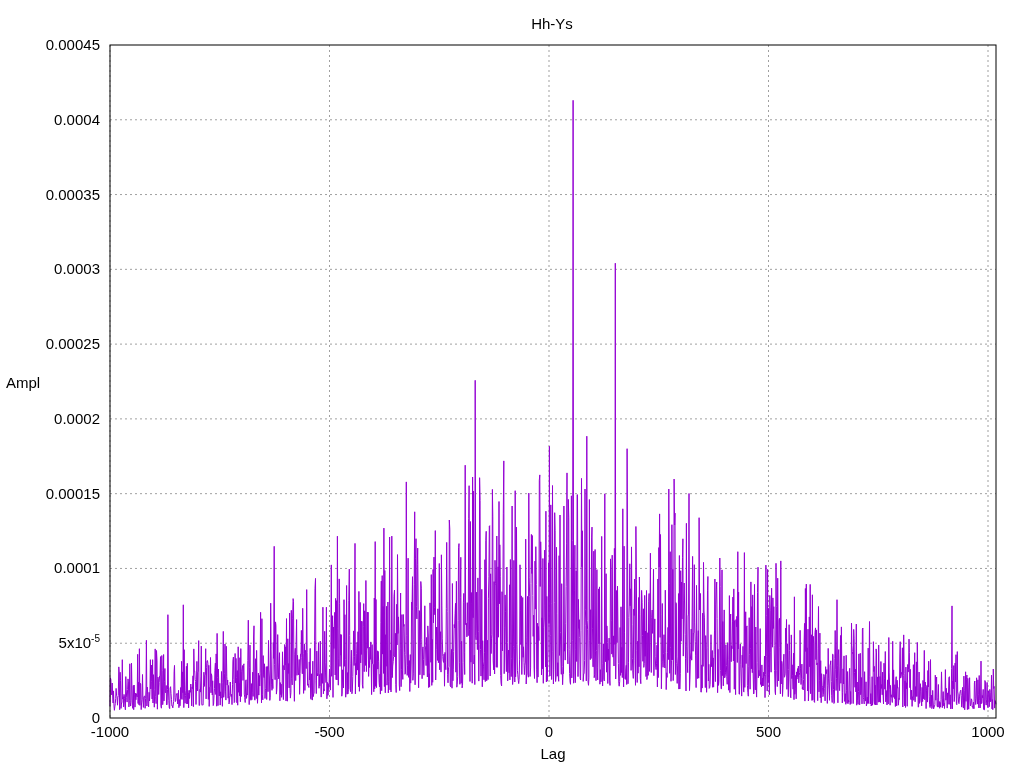 This screenshot has width=1024, height=768. I want to click on y-axis-label: Ampl, so click(23, 382).